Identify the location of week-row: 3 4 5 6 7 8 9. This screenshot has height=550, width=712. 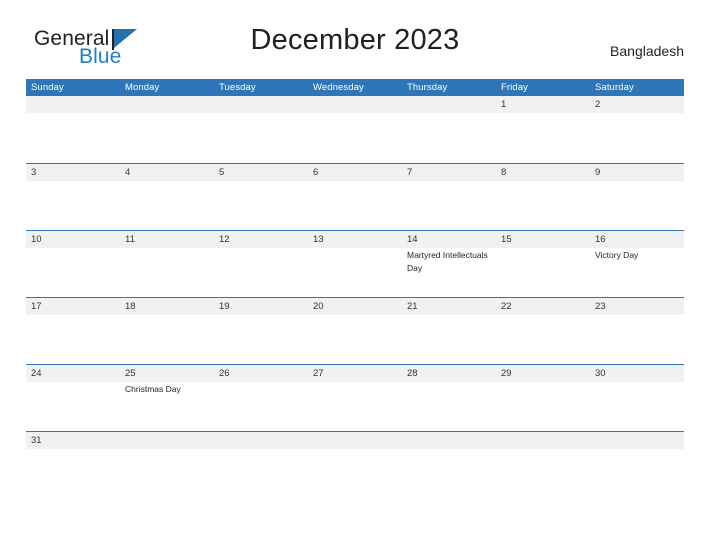
(355, 196).